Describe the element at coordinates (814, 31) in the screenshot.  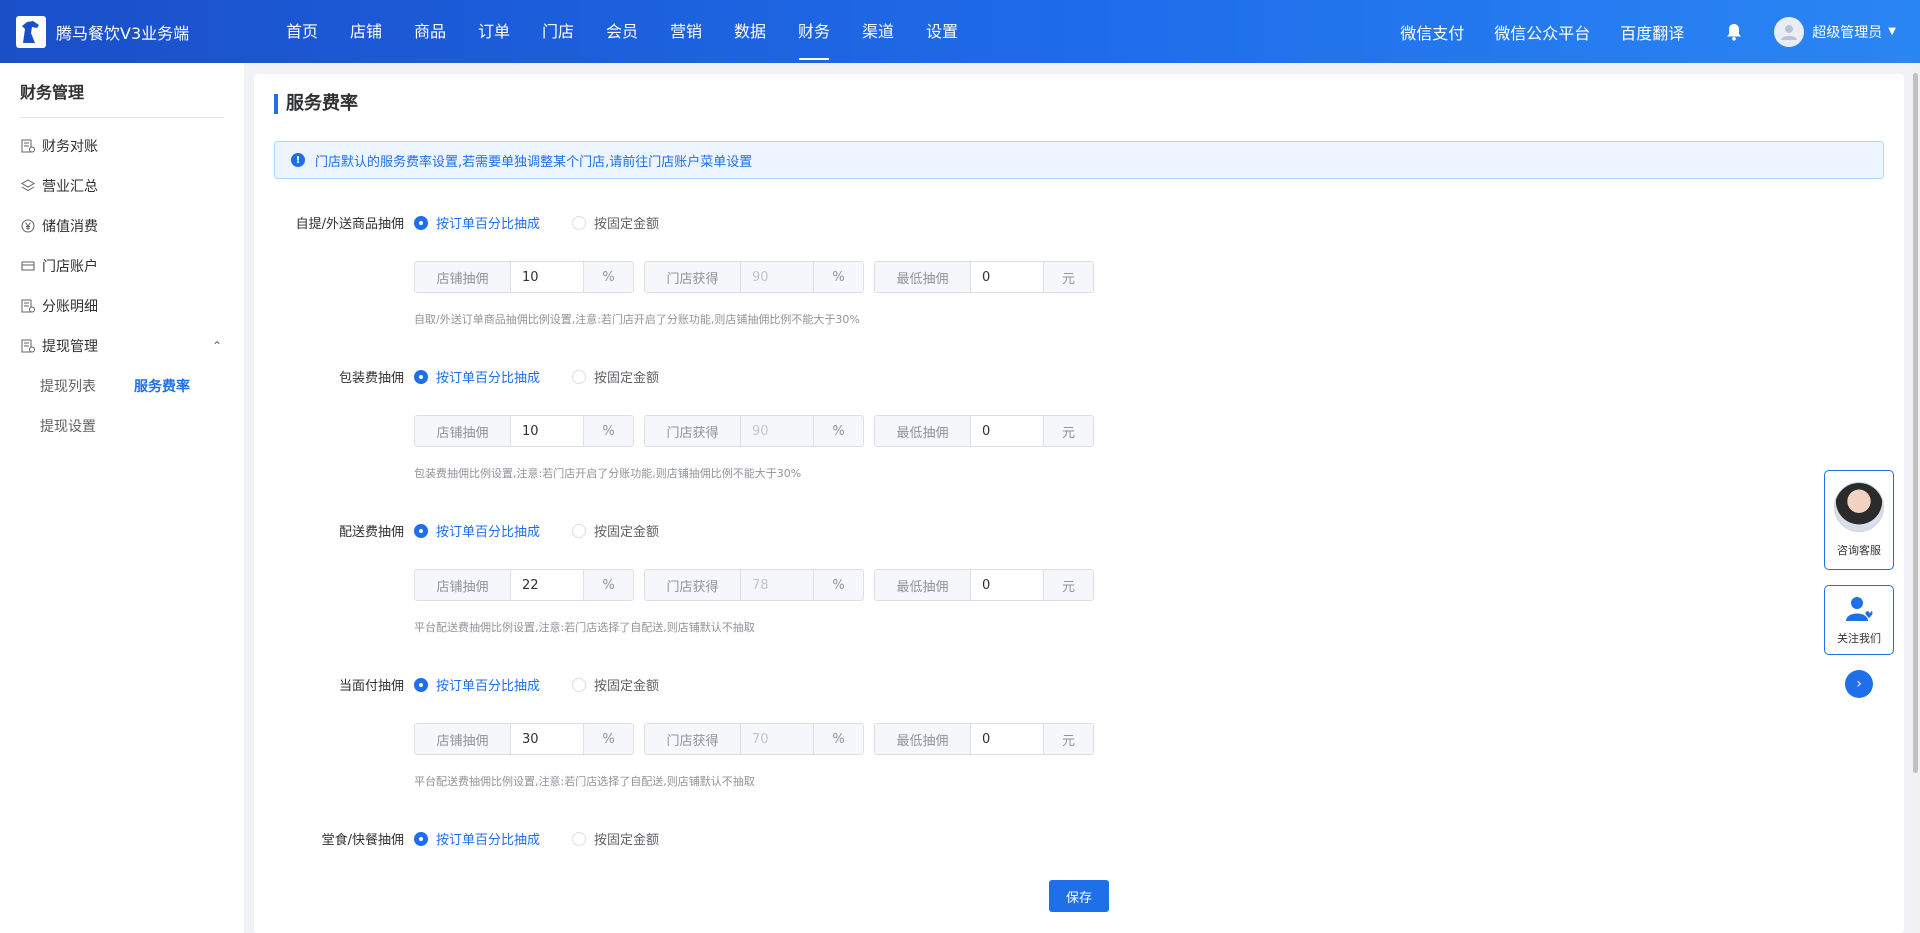
I see `nav-finance: 财务` at that location.